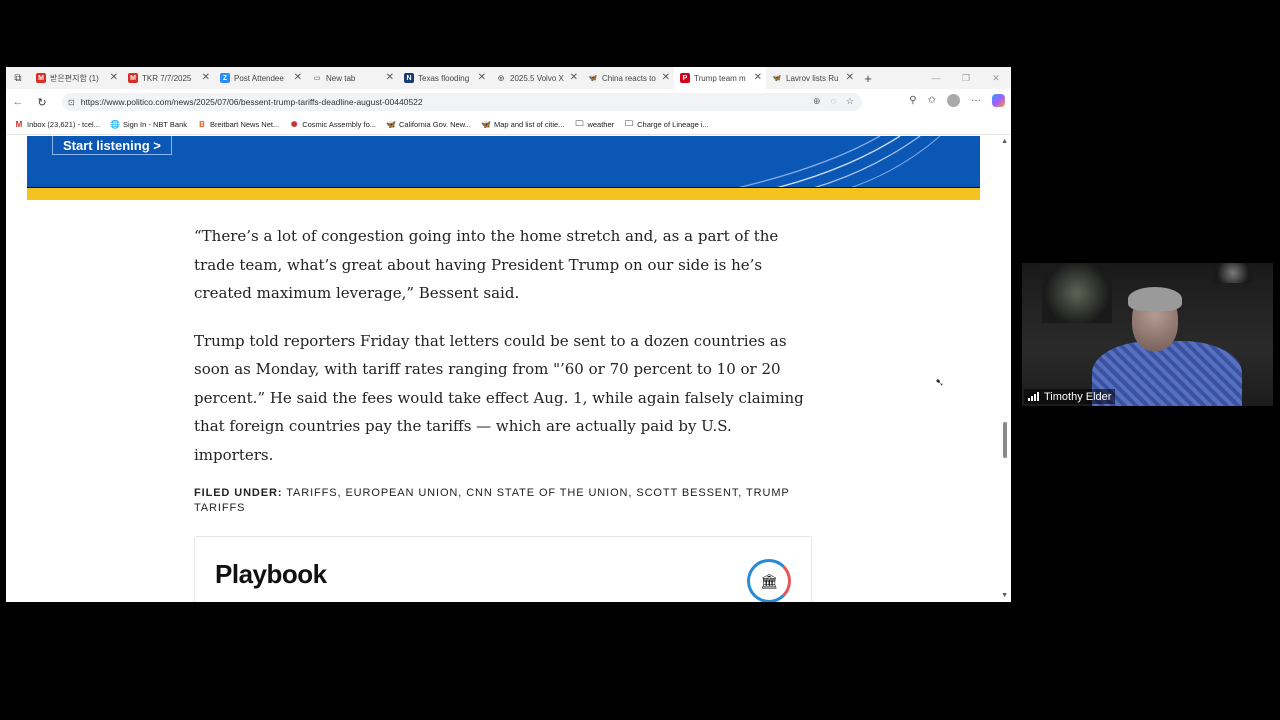 The width and height of the screenshot is (1280, 720). I want to click on more-menu-icon: ···, so click(976, 100).